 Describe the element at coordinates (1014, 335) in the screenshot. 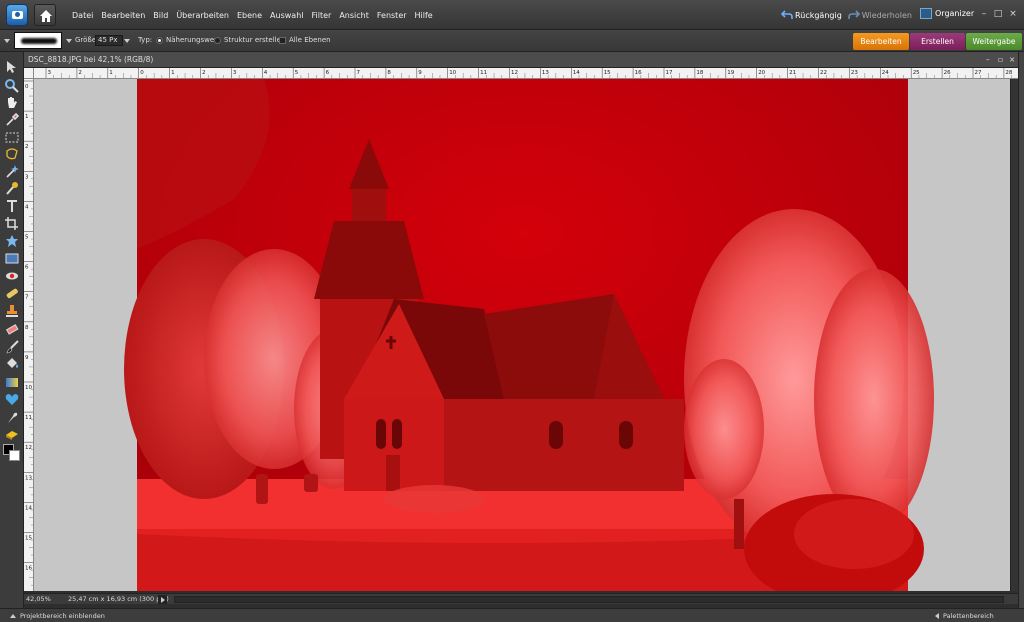

I see `vertical-scrollbar` at that location.